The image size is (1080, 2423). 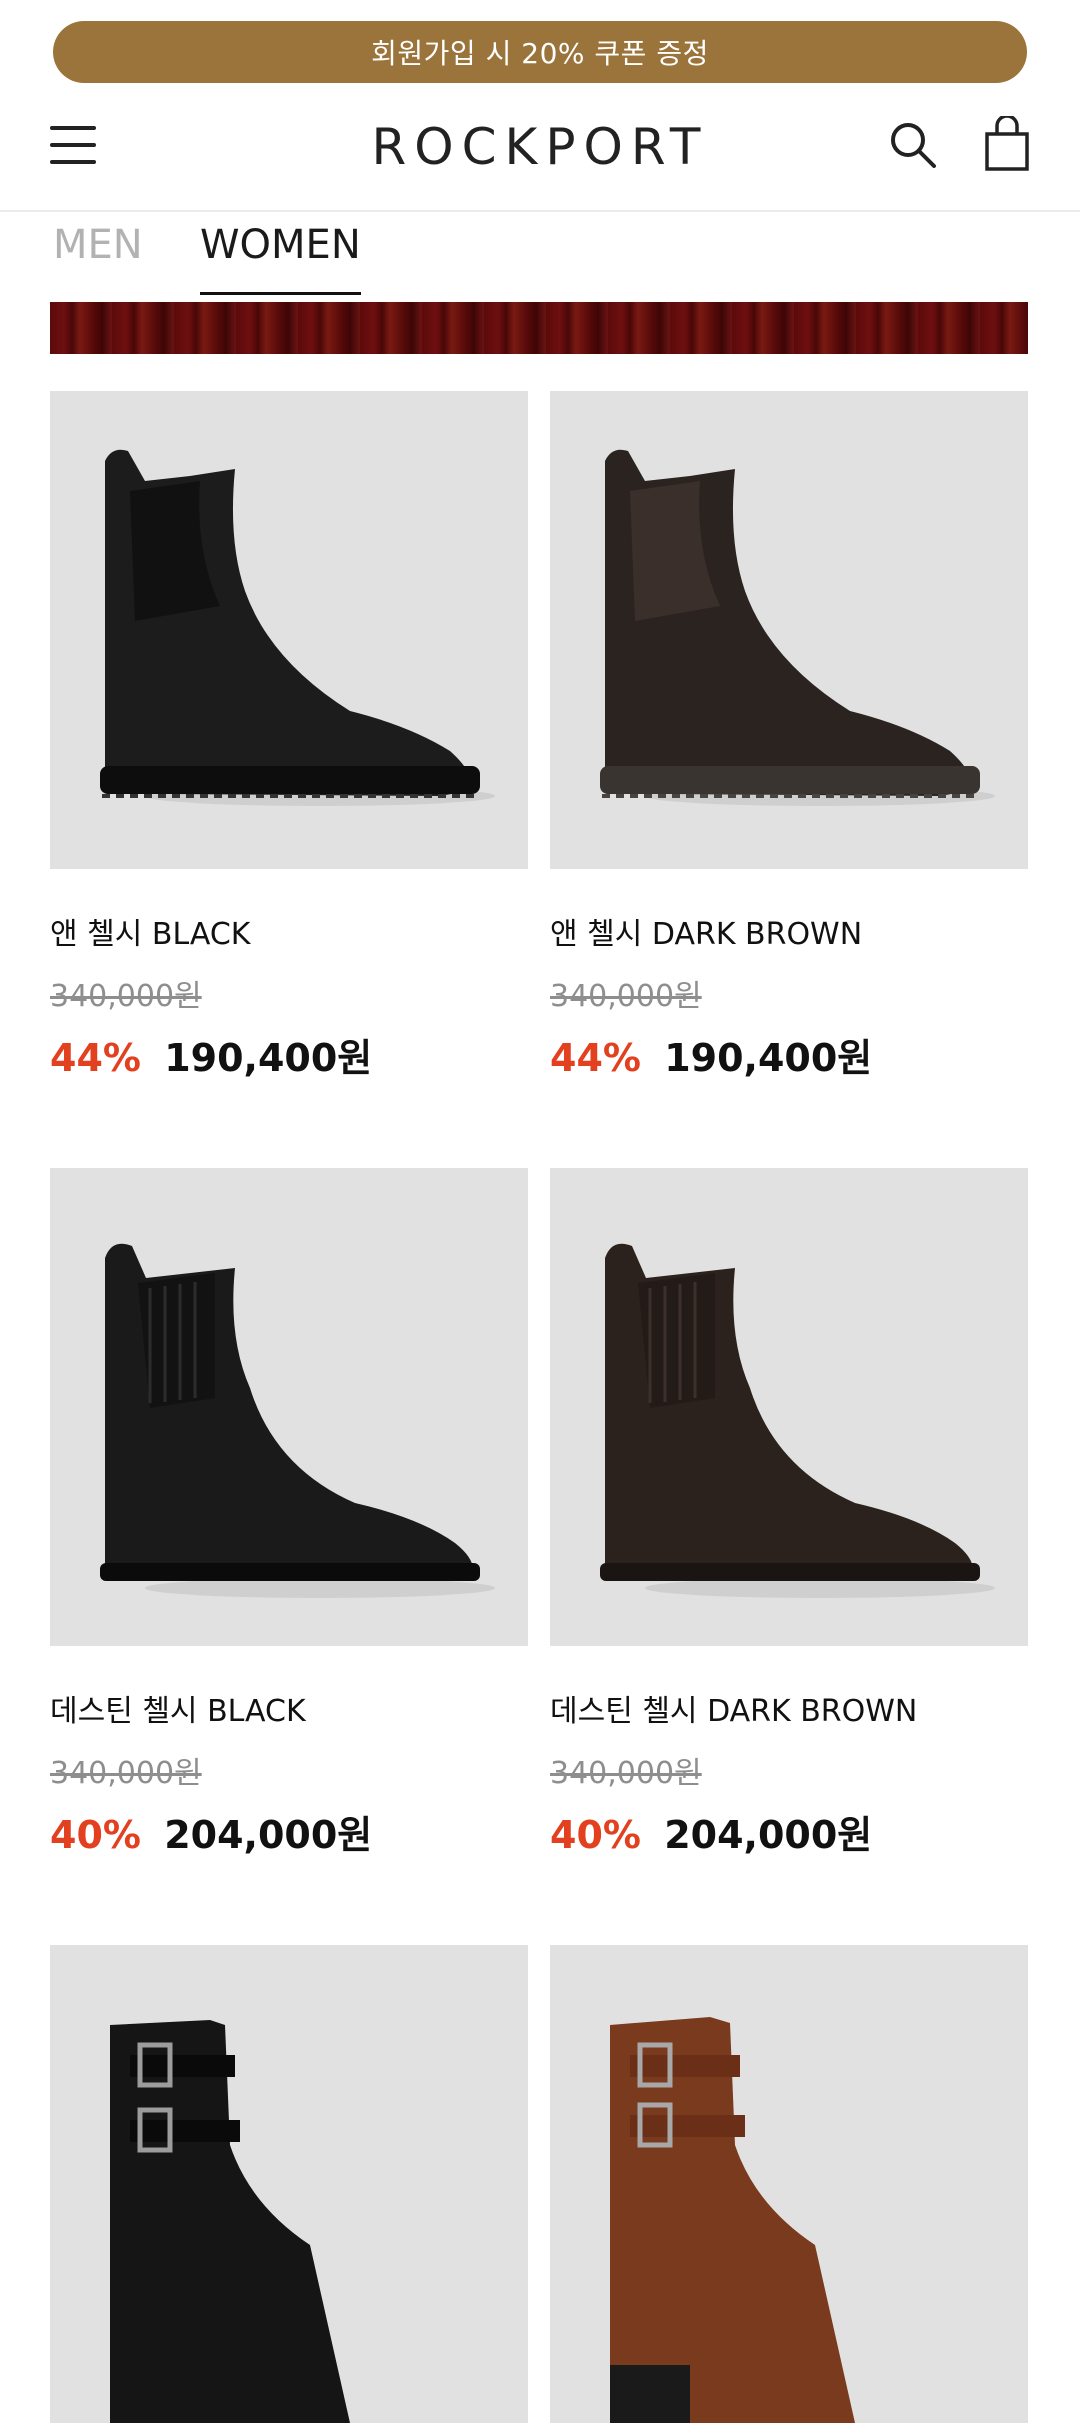 I want to click on product-card: 앤 첼시 DARK BROWN 340,000원 44% 190,400원, so click(x=789, y=736).